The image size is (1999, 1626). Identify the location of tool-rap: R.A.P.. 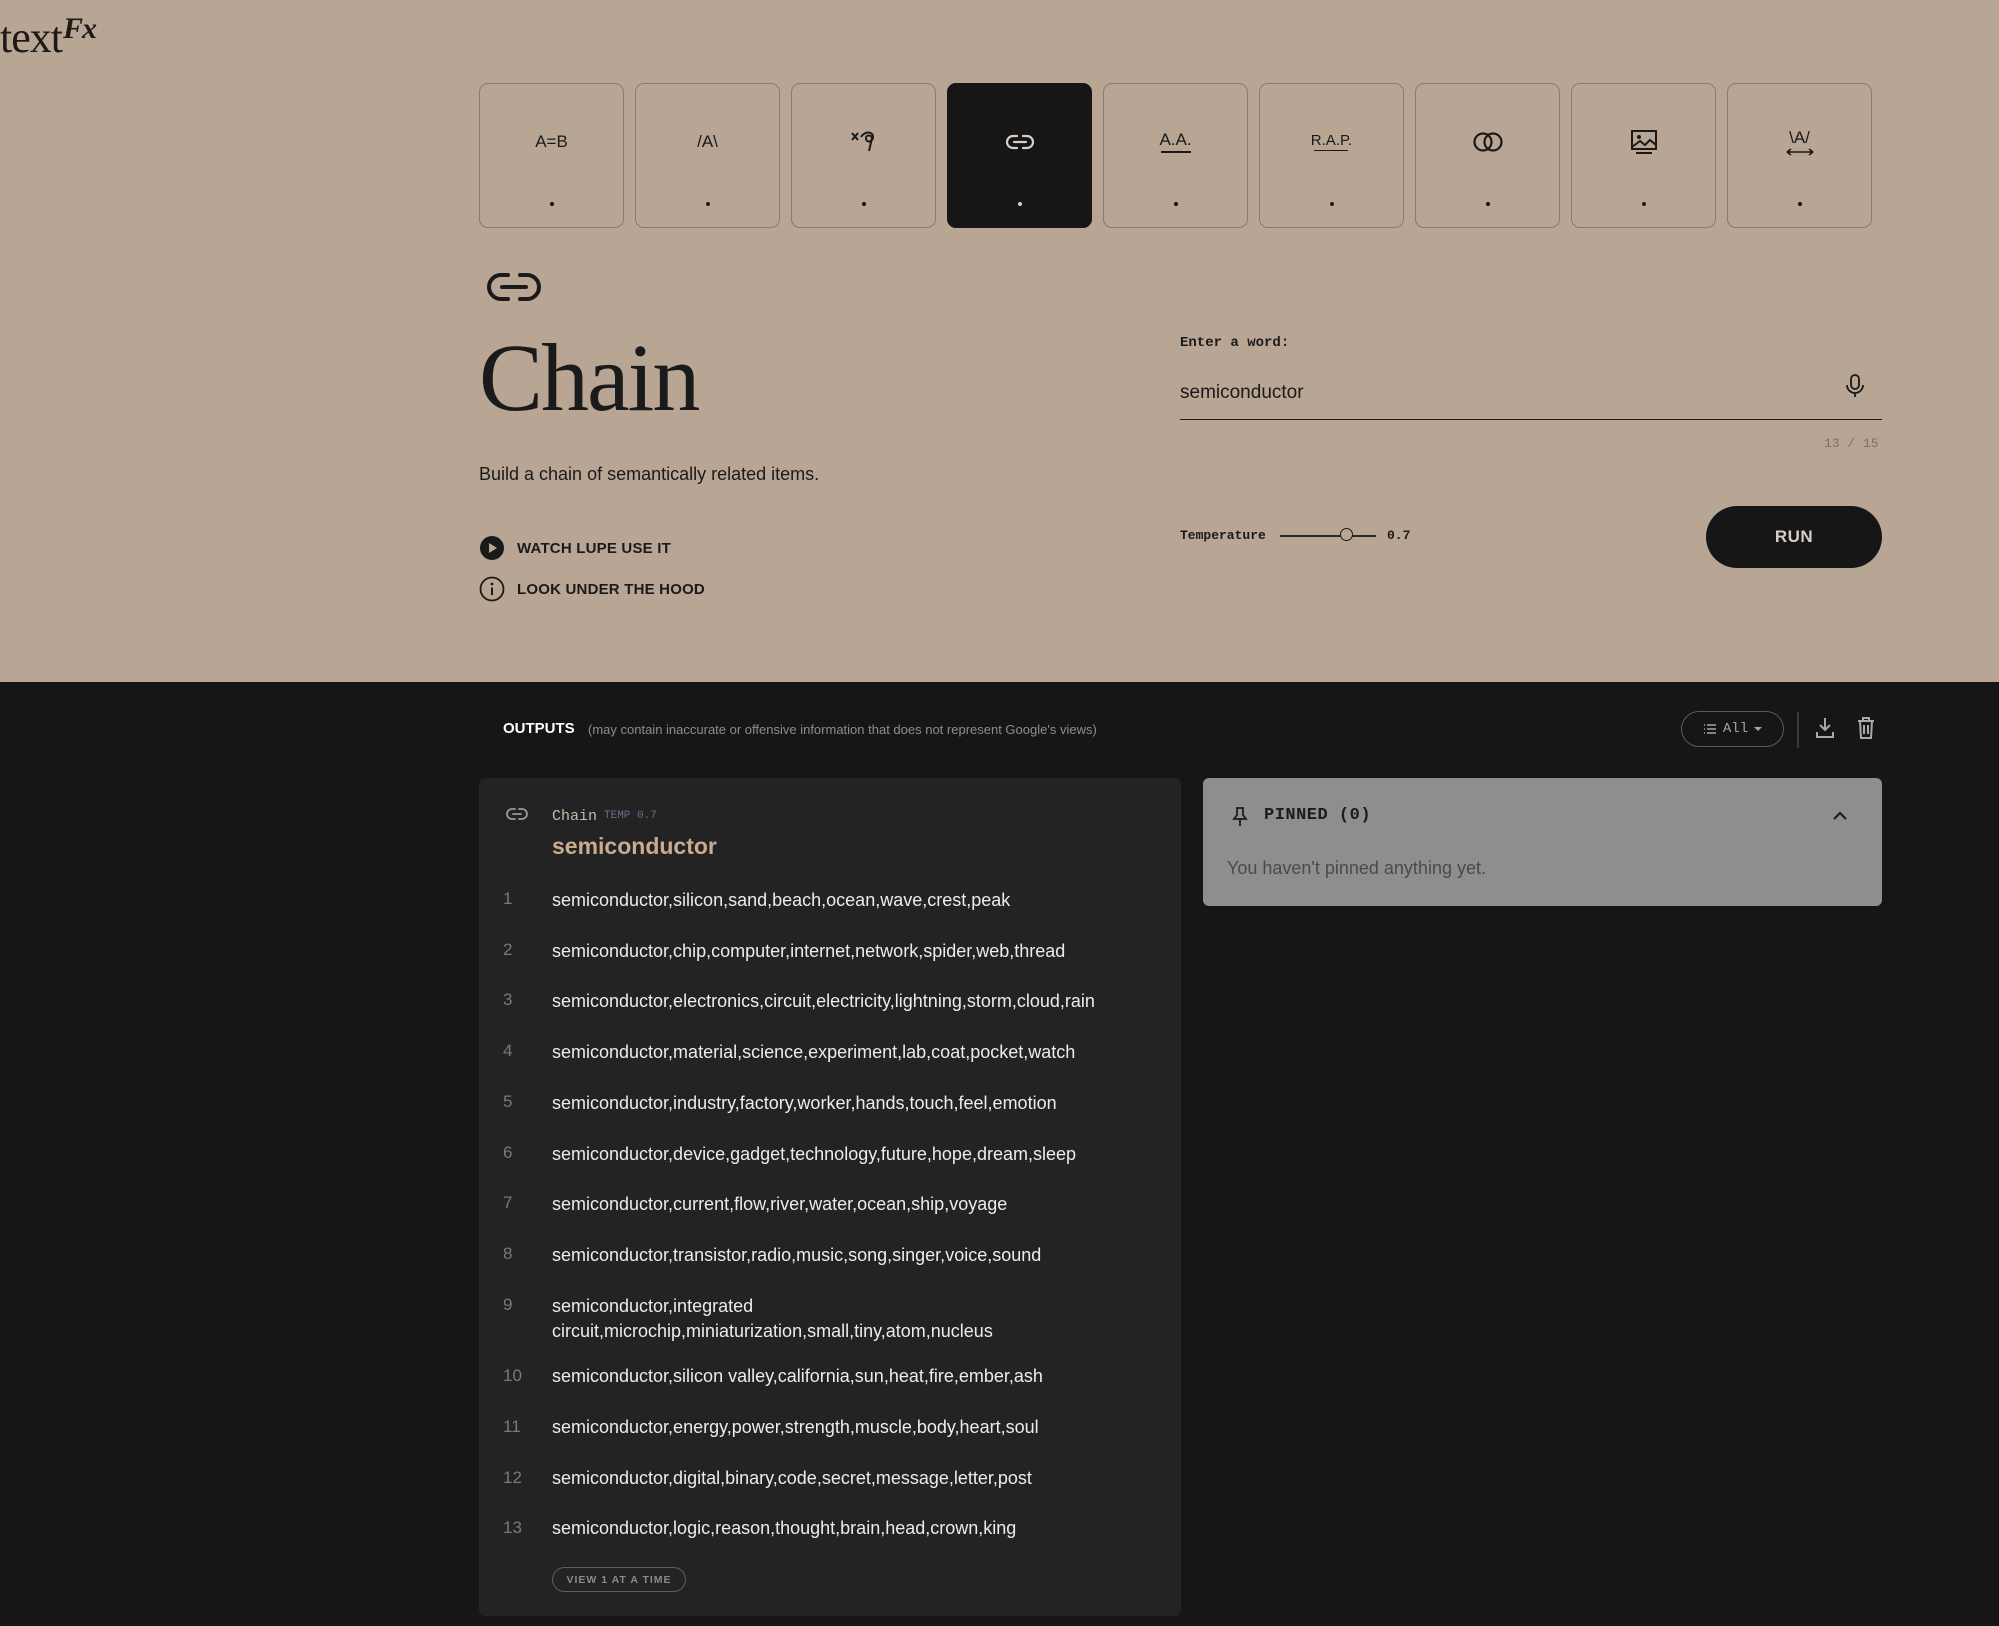
(1331, 155).